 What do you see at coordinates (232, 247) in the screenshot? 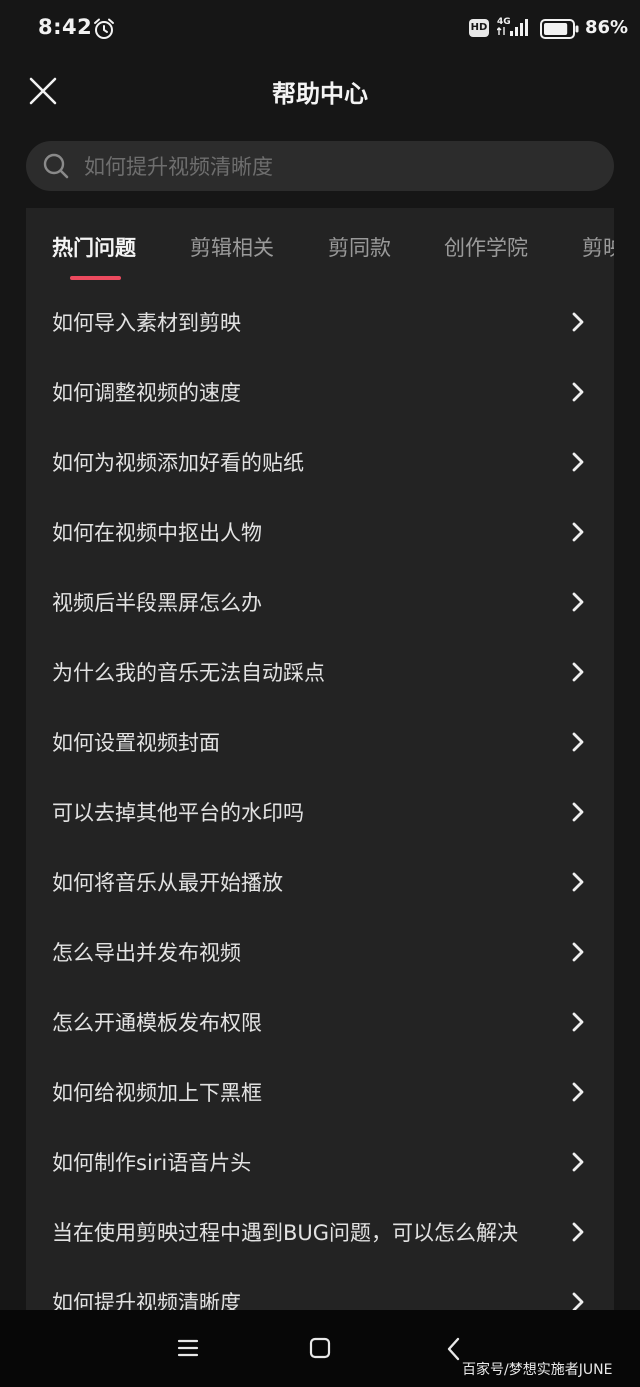
I see `tab-editing: 剪辑相关` at bounding box center [232, 247].